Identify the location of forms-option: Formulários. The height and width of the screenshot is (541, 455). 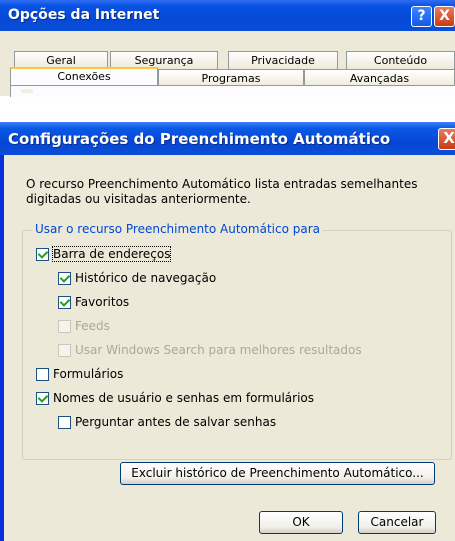
(79, 374).